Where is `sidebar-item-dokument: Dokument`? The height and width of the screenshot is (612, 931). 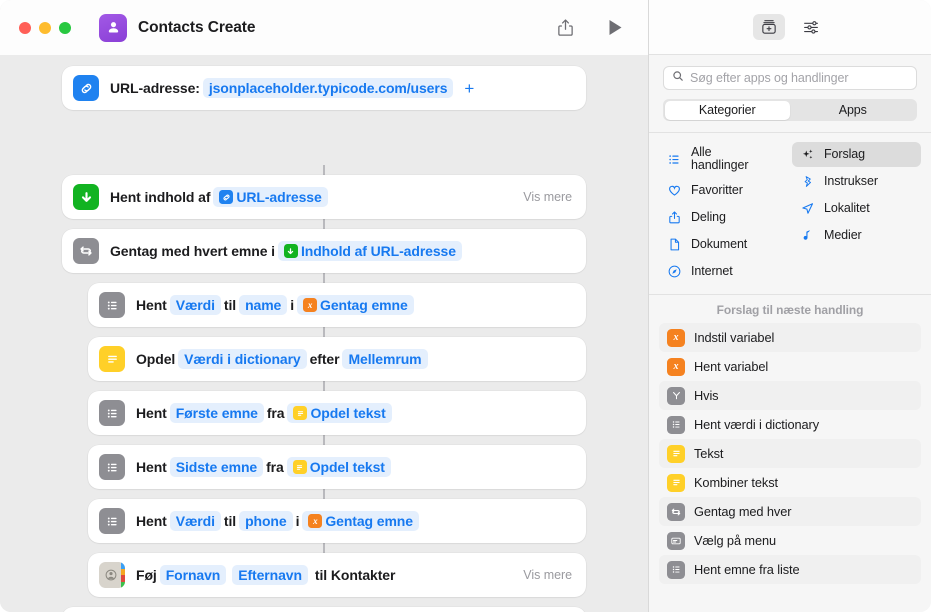 sidebar-item-dokument: Dokument is located at coordinates (723, 244).